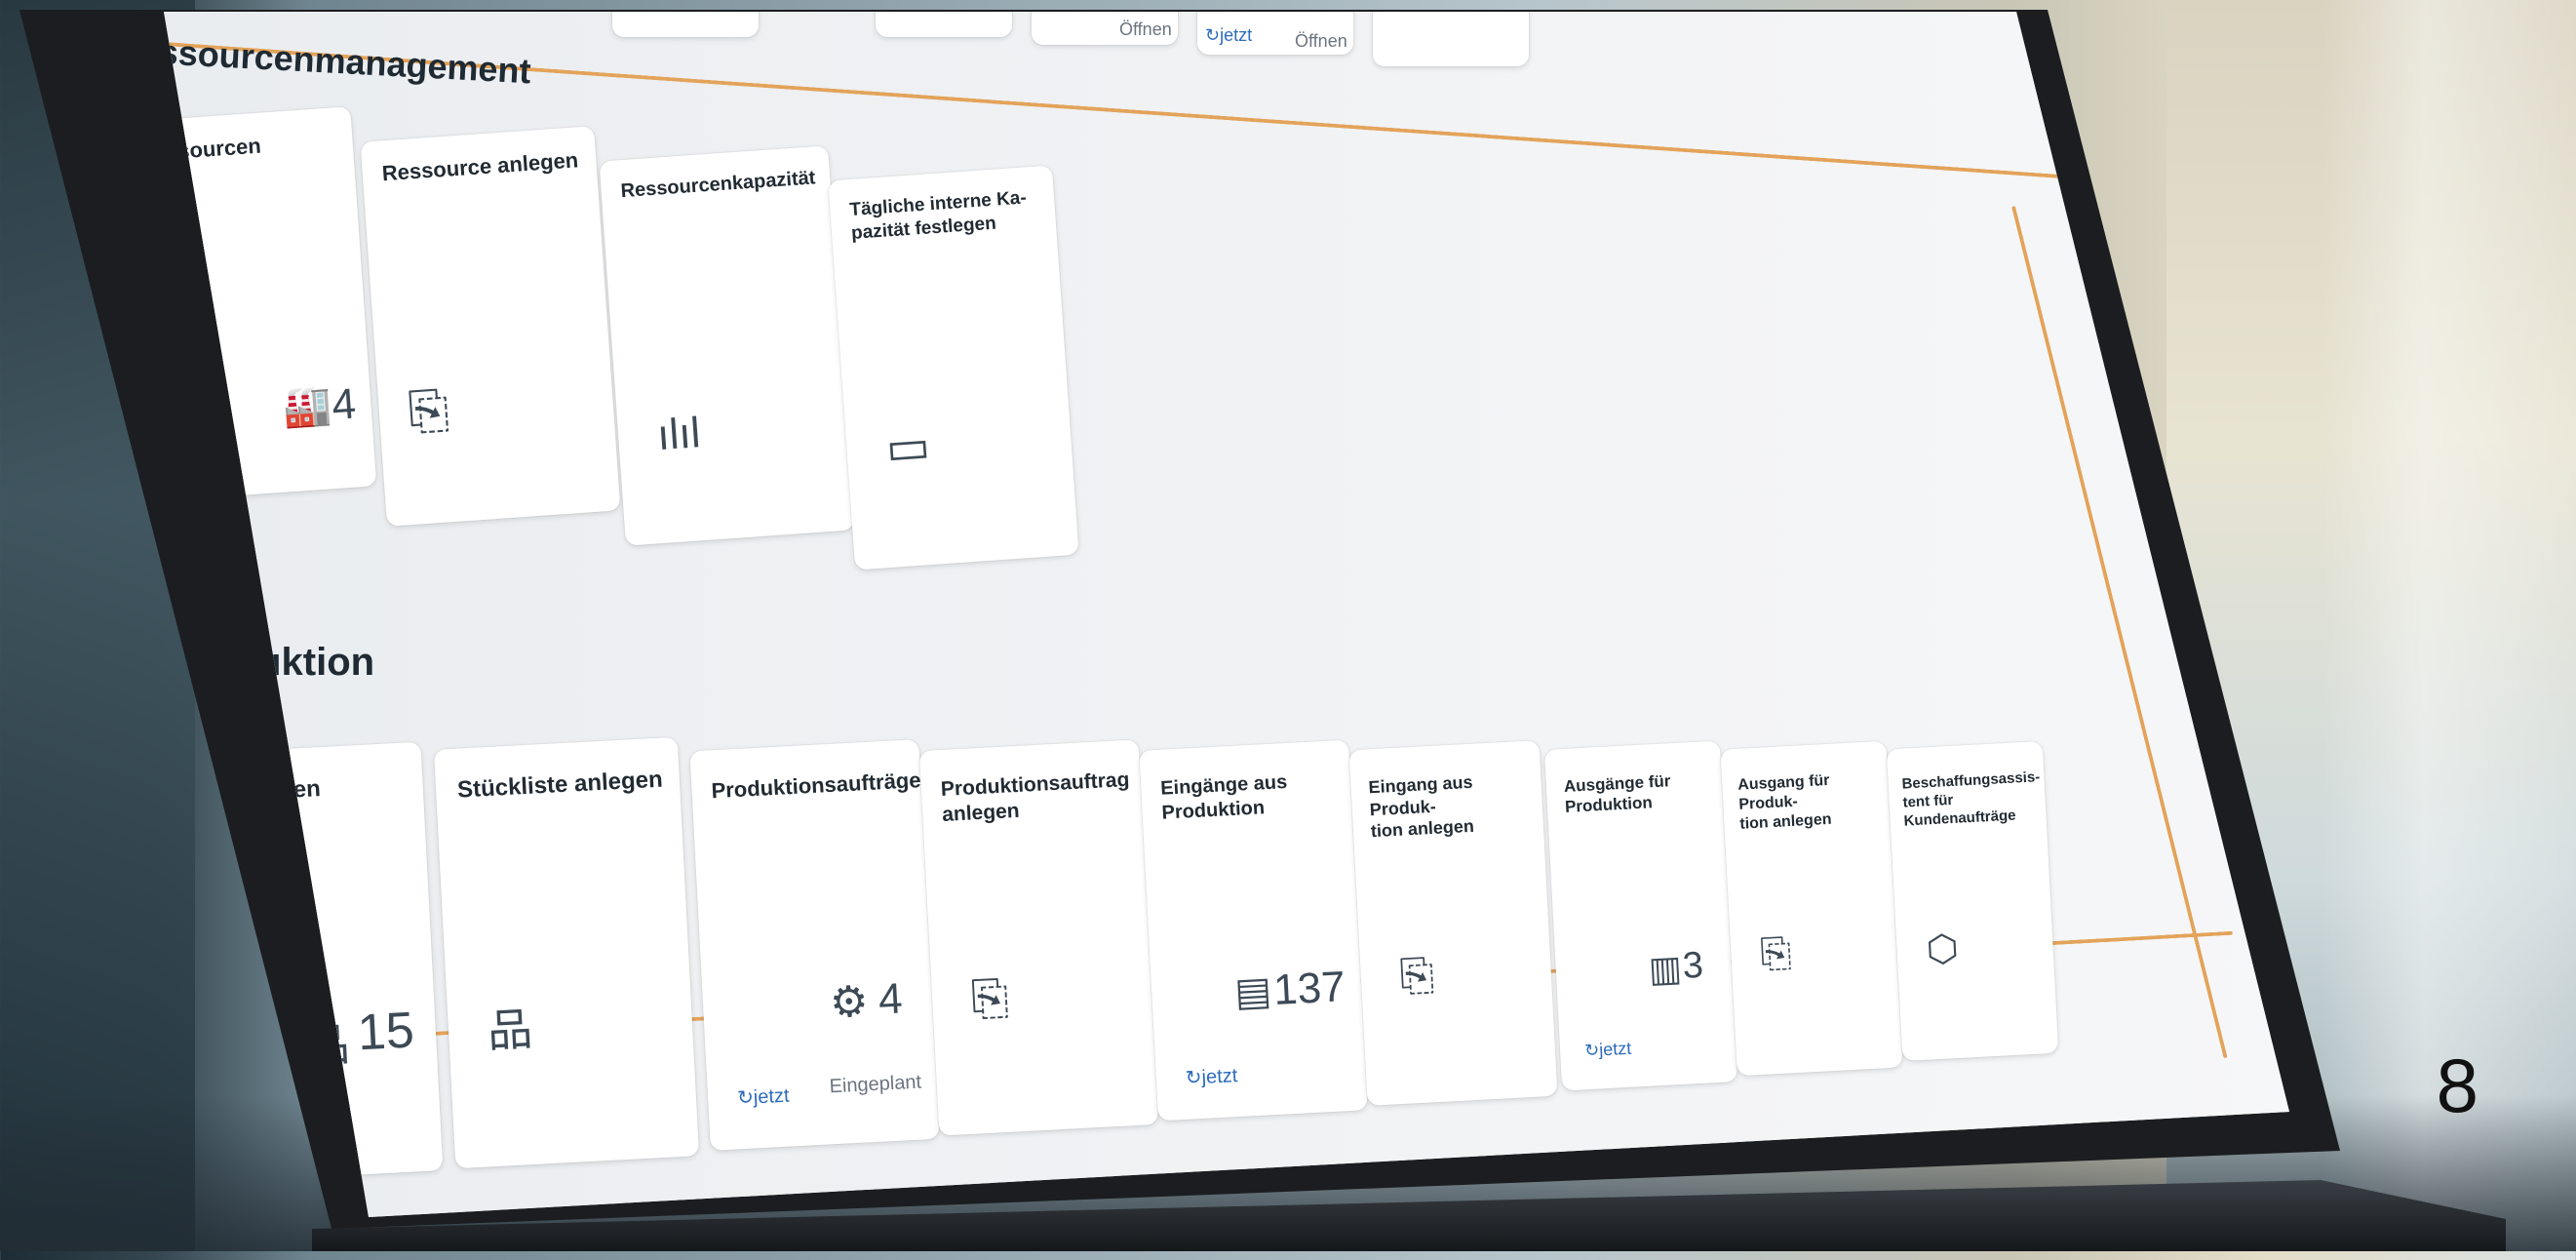  Describe the element at coordinates (2457, 1085) in the screenshot. I see `page-number: 8` at that location.